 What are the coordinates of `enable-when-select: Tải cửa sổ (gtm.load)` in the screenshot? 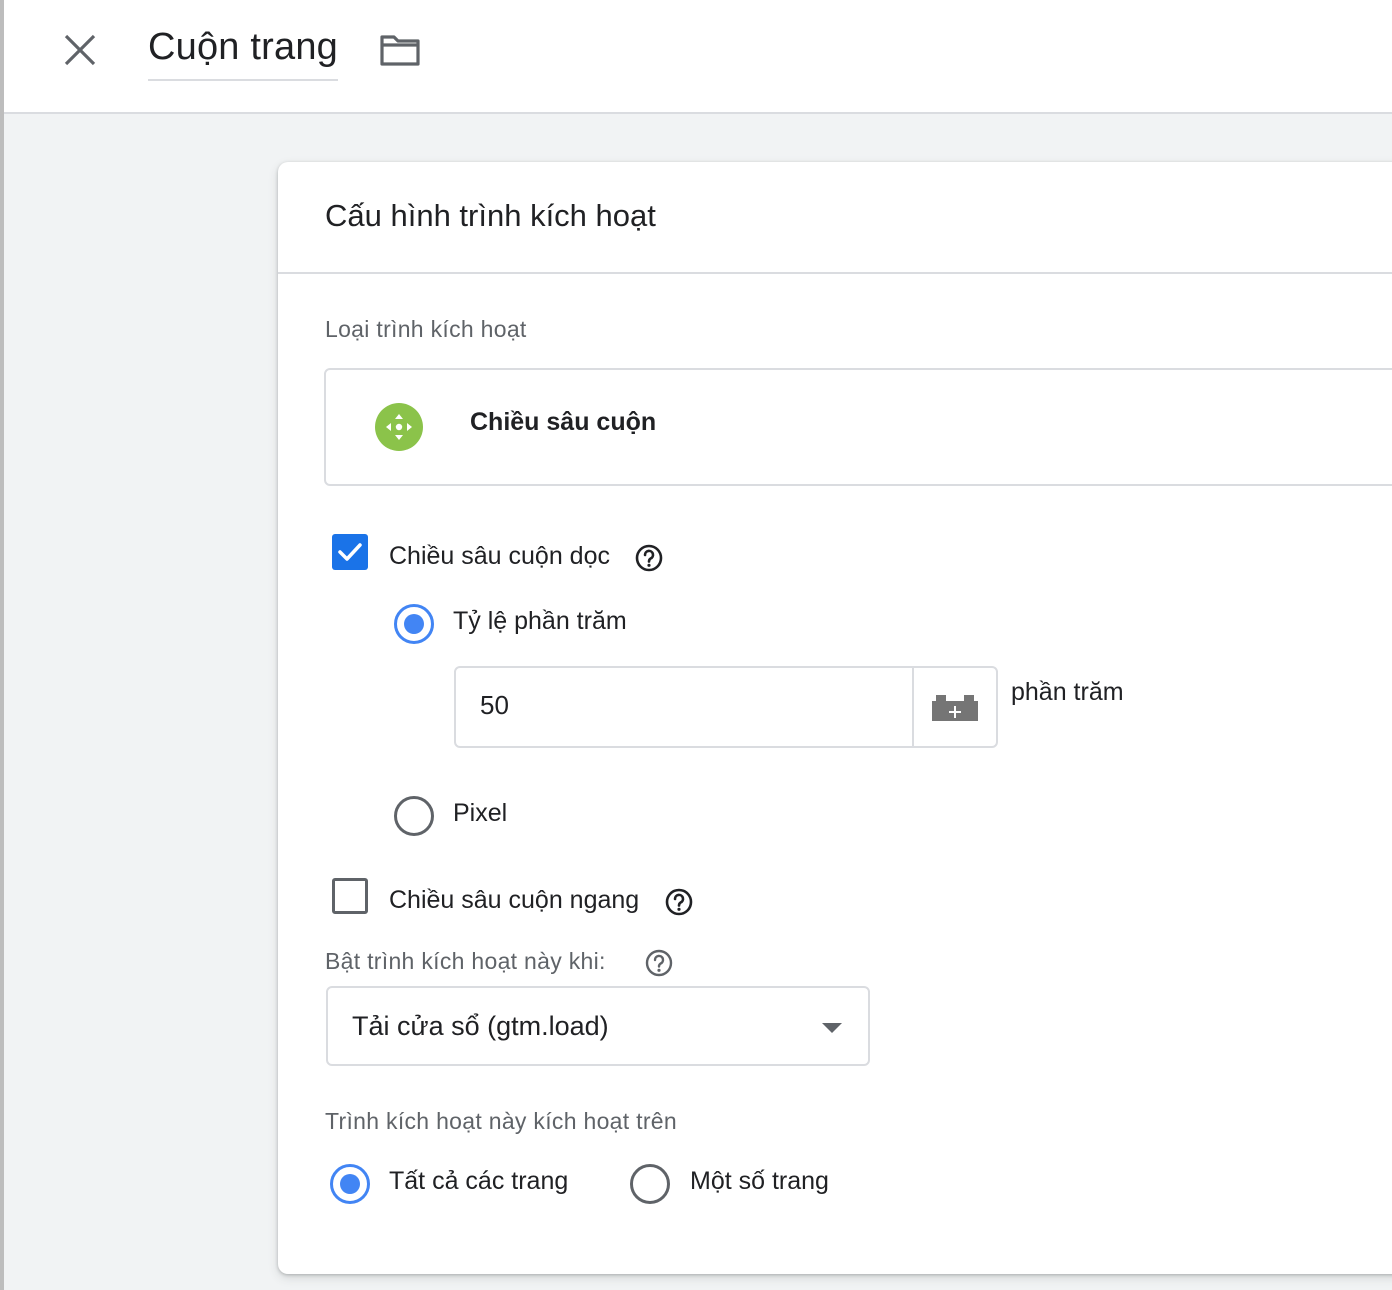 It's located at (598, 1026).